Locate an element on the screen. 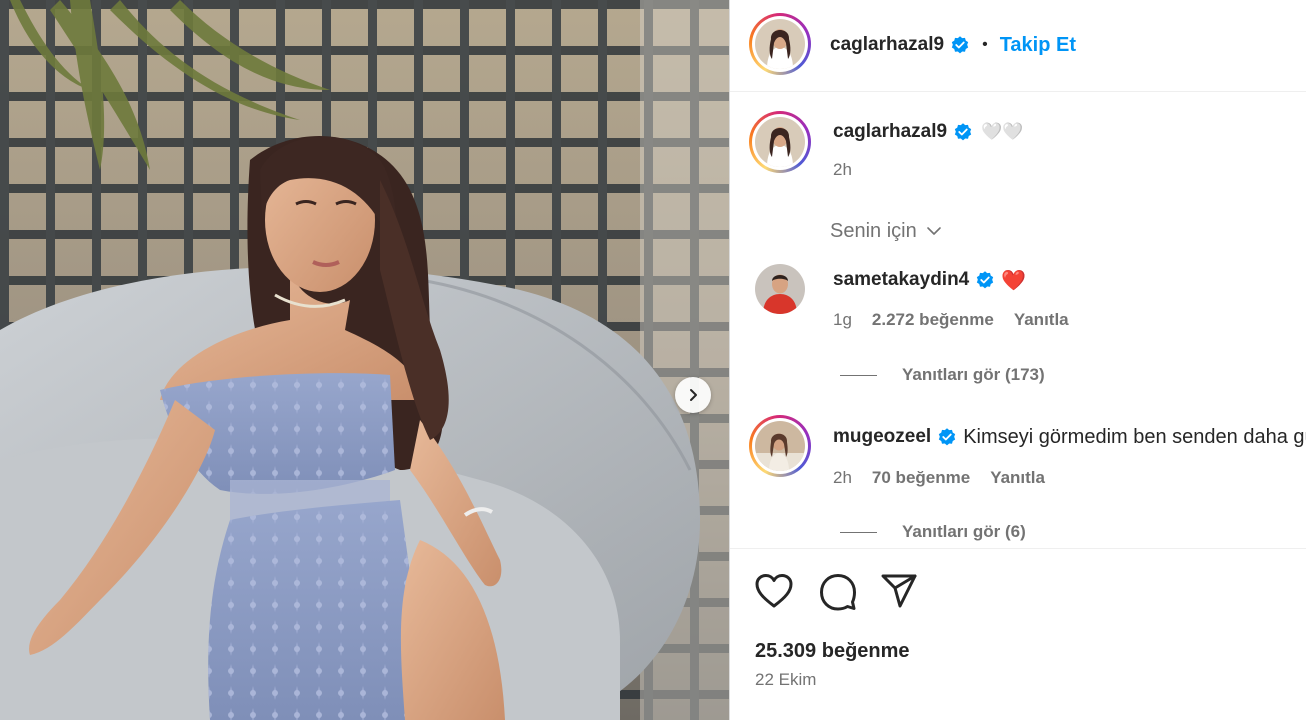  comment-time: 1g is located at coordinates (842, 319).